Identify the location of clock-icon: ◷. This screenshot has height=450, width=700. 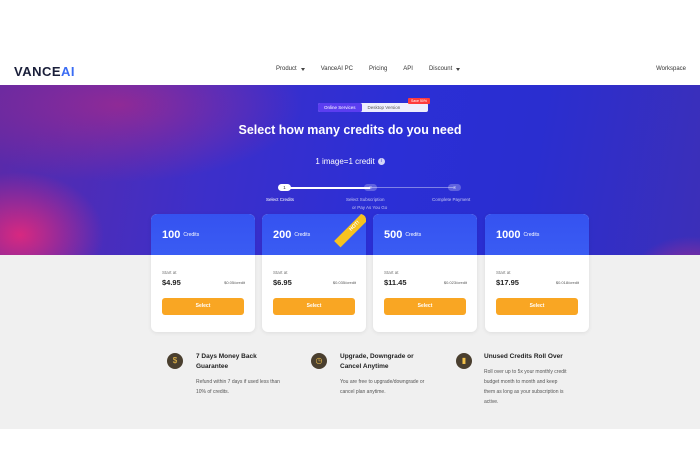
(319, 361).